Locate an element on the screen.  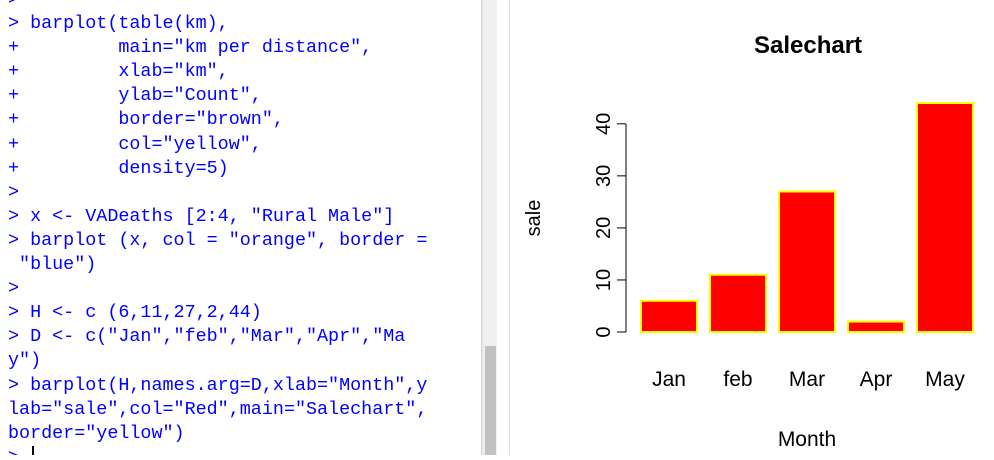
chart-title: Salechart is located at coordinates (808, 45).